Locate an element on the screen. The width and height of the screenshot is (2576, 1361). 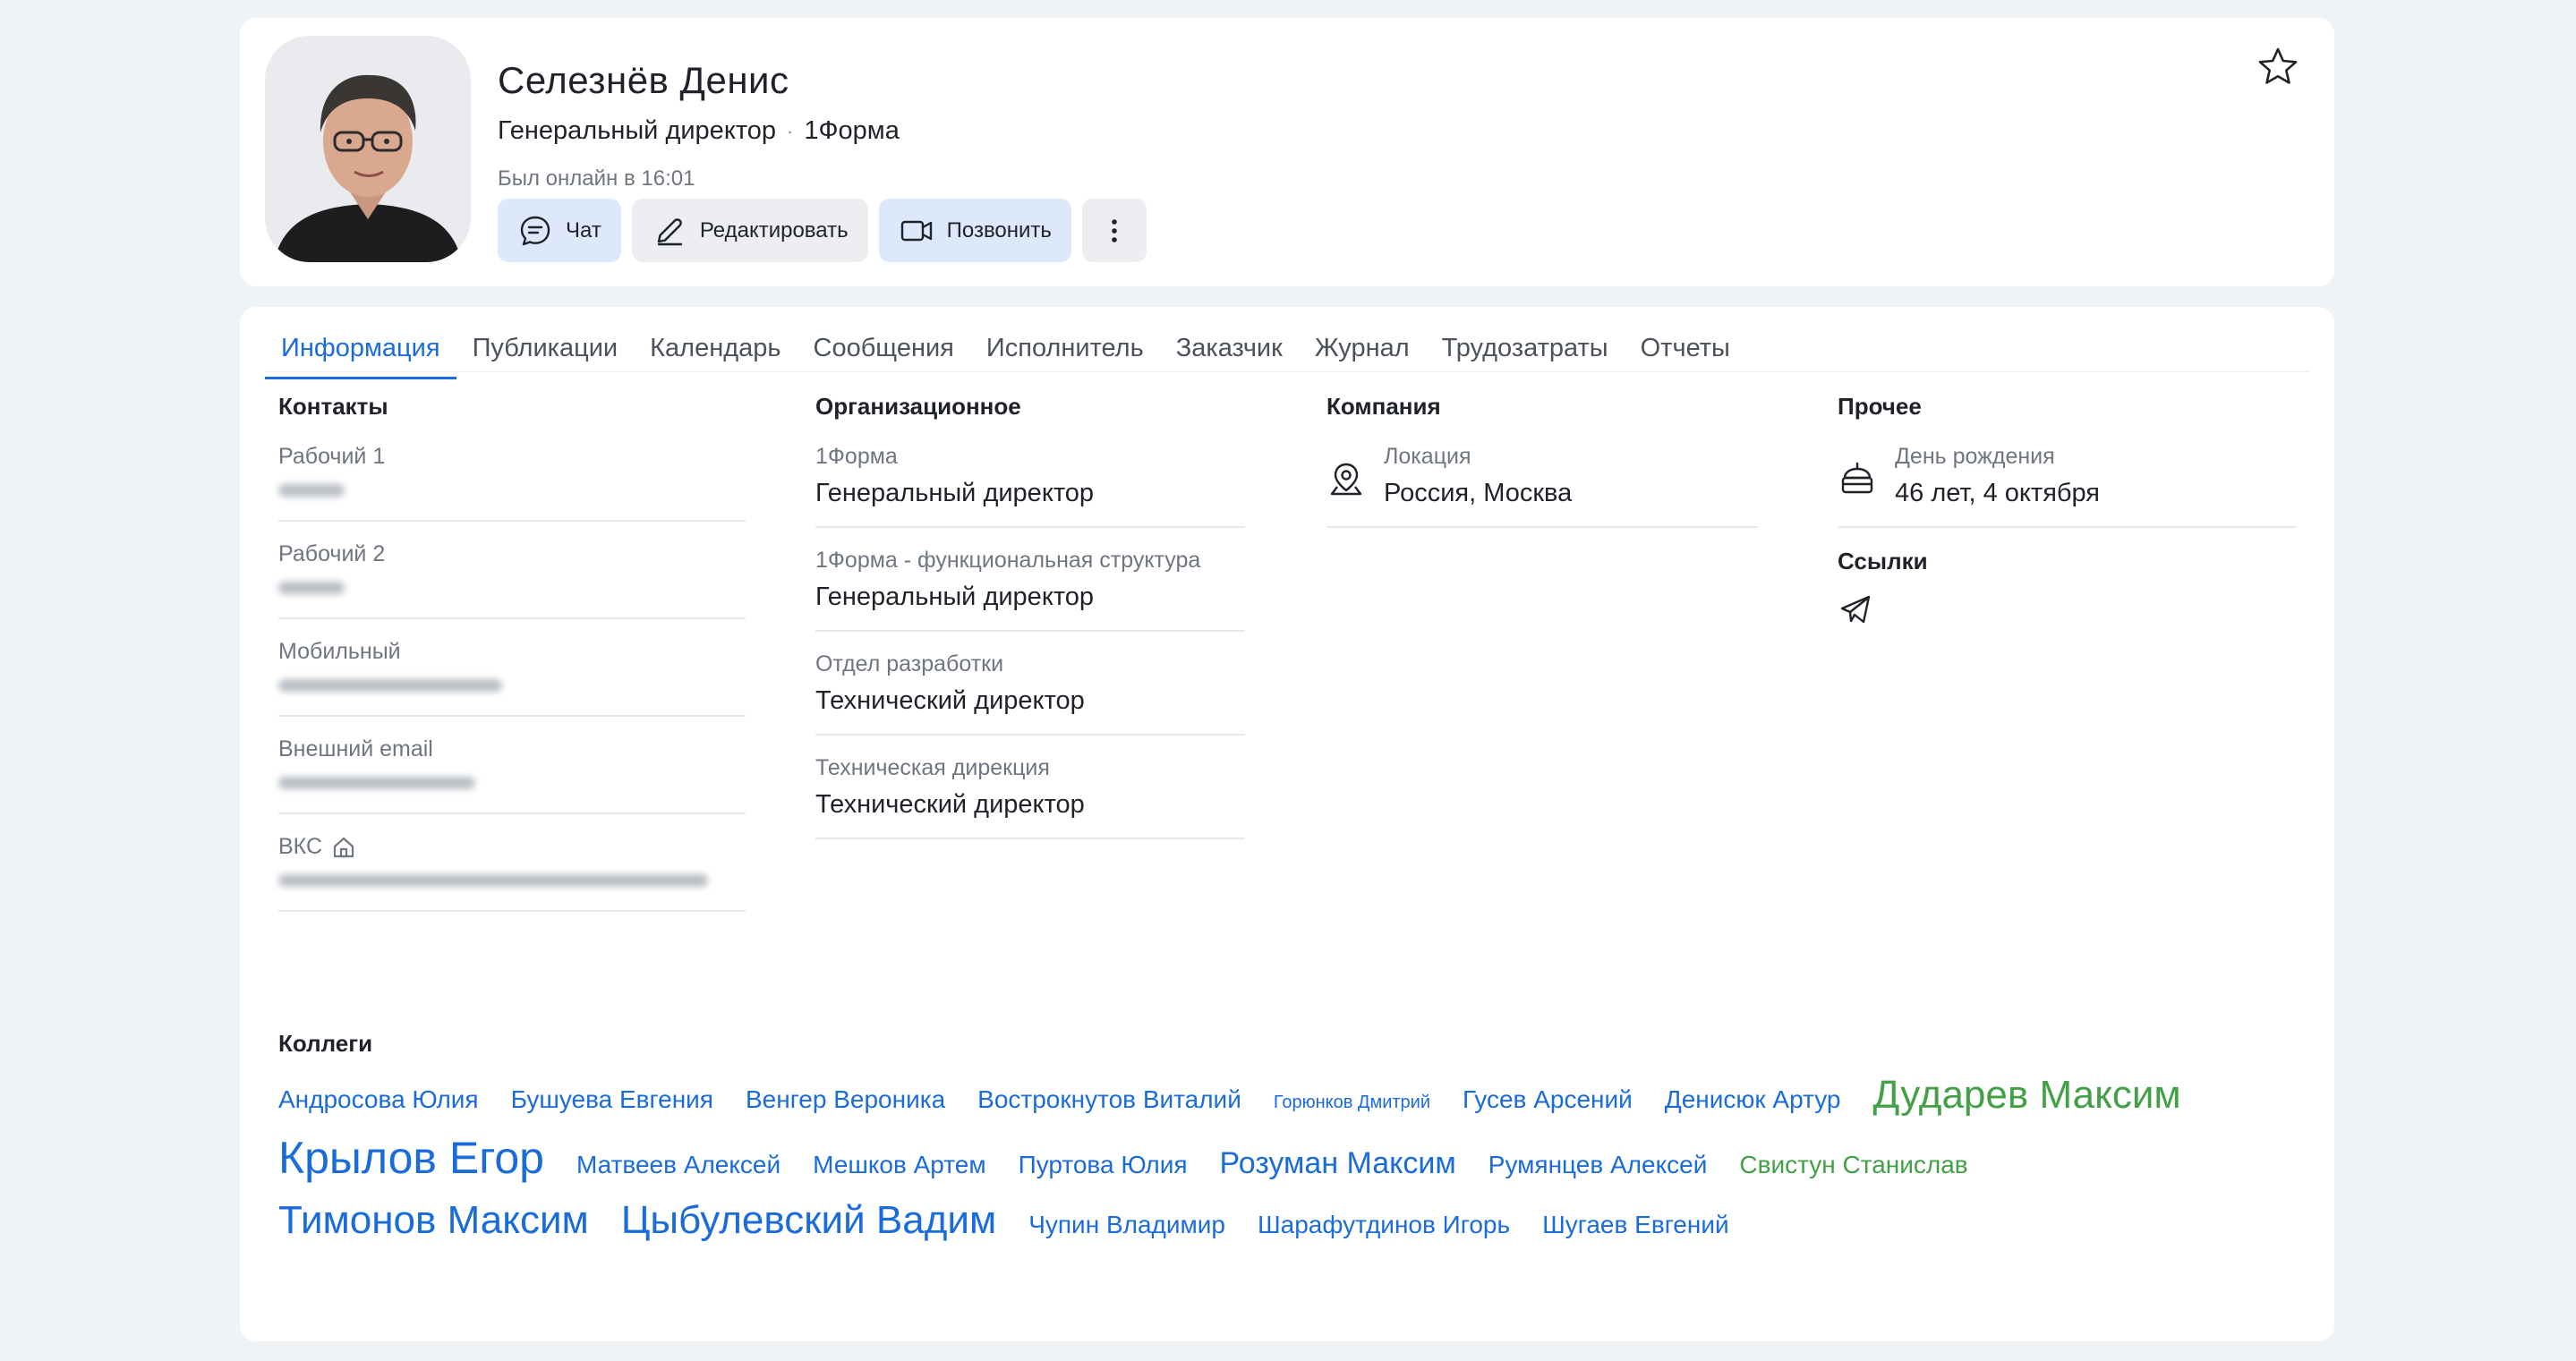
company-column: Компания Локация Россия, Москва is located at coordinates (1542, 470).